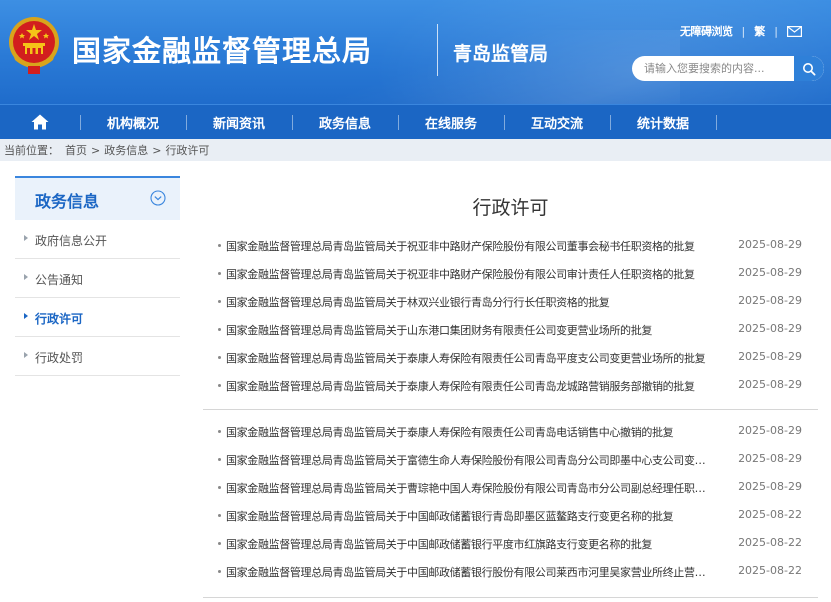 This screenshot has height=602, width=831. I want to click on nav-item-government-info: 政务信息, so click(345, 122).